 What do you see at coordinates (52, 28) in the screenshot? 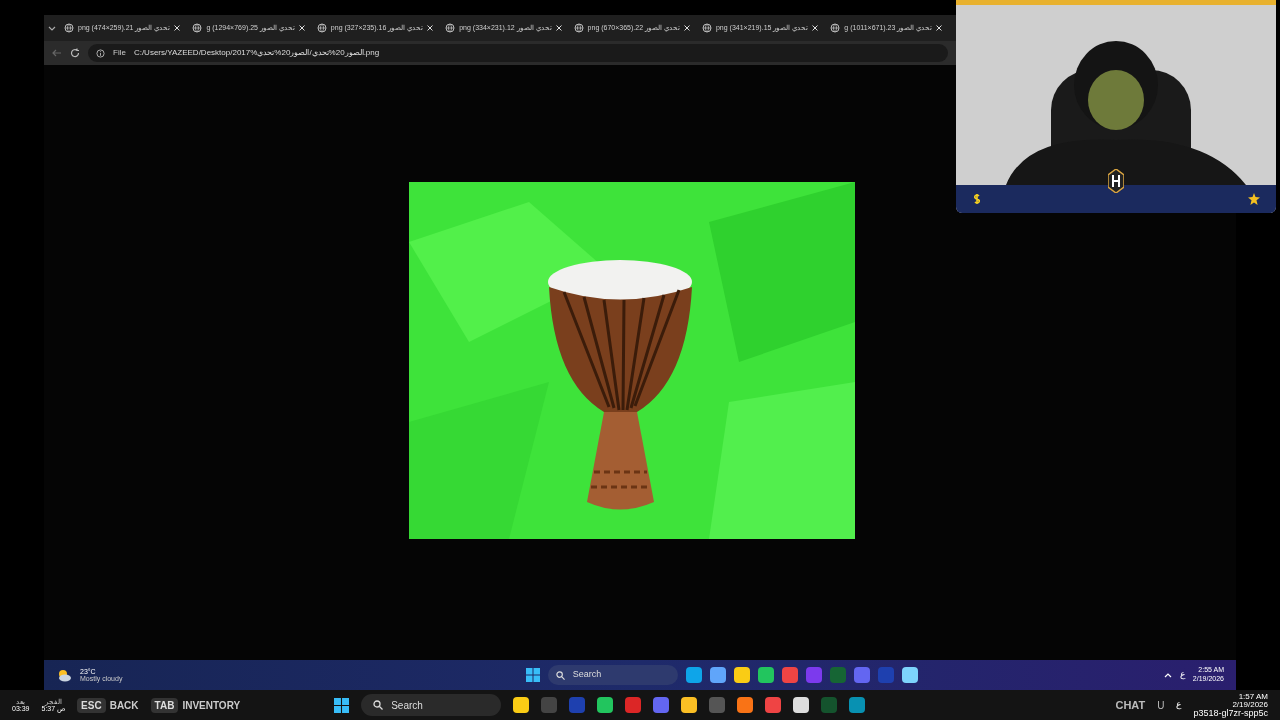
I see `chevron-down-icon` at bounding box center [52, 28].